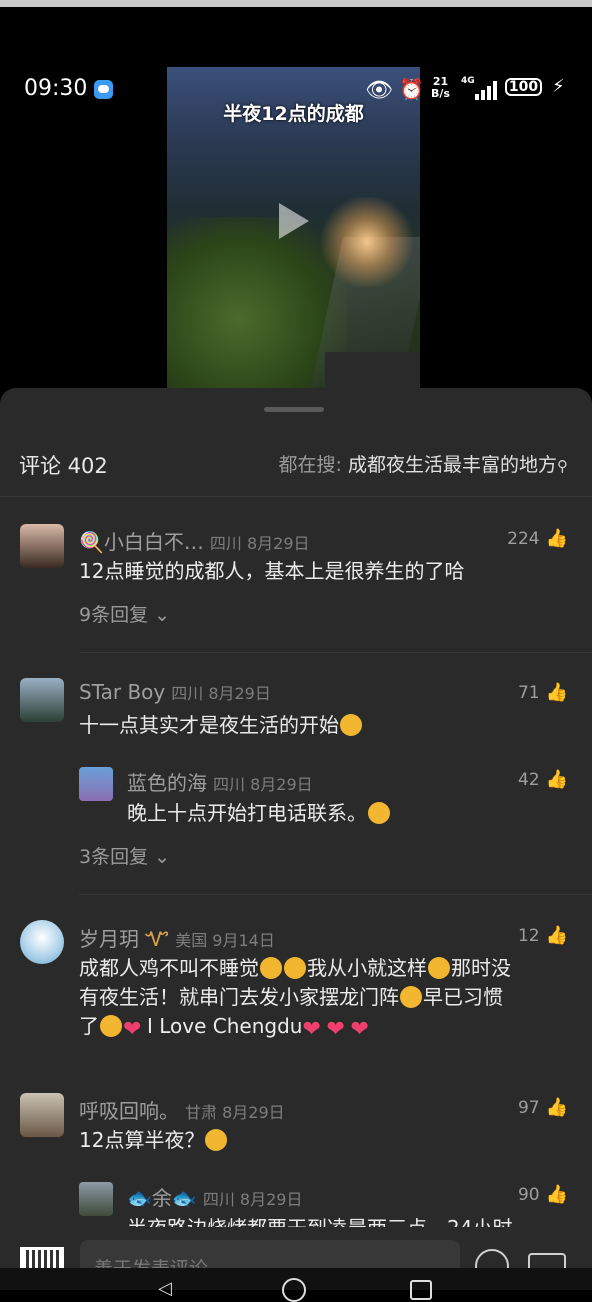 The width and height of the screenshot is (592, 1302). I want to click on like-button: 97 👍, so click(543, 1107).